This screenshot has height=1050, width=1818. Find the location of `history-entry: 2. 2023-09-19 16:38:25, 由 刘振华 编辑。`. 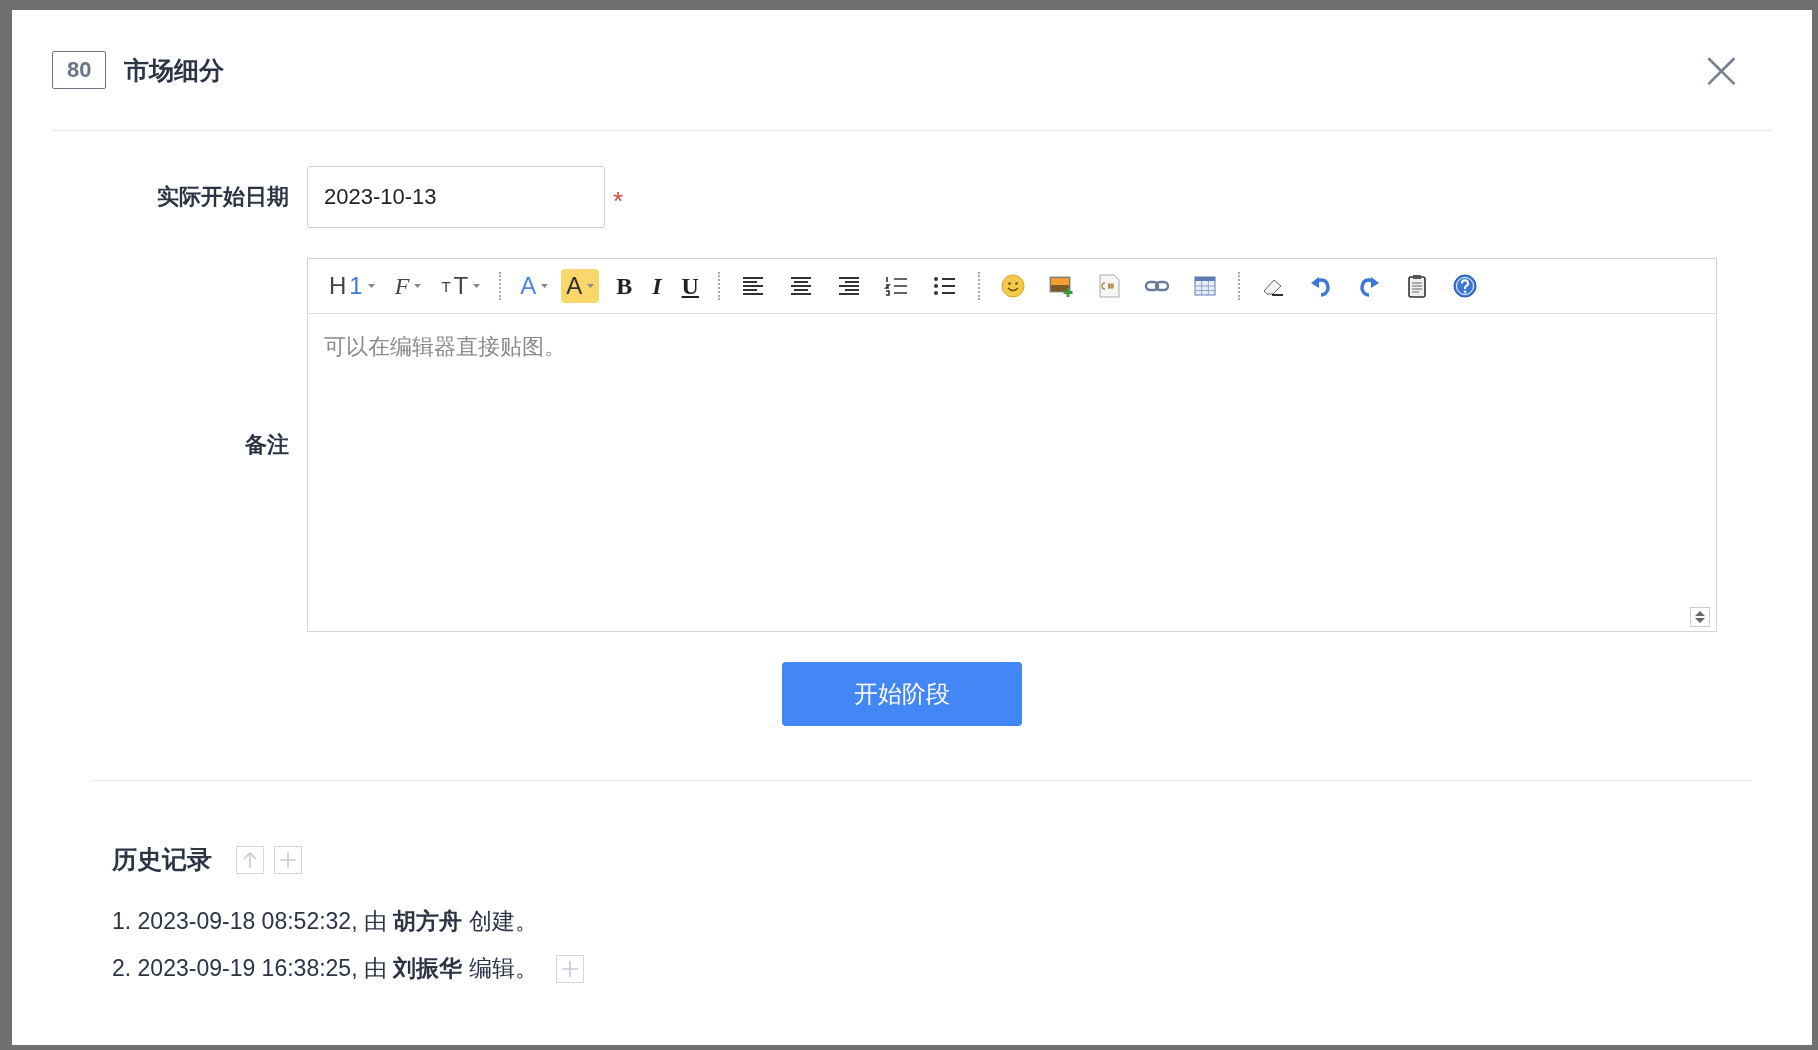

history-entry: 2. 2023-09-19 16:38:25, 由 刘振华 编辑。 is located at coordinates (325, 968).